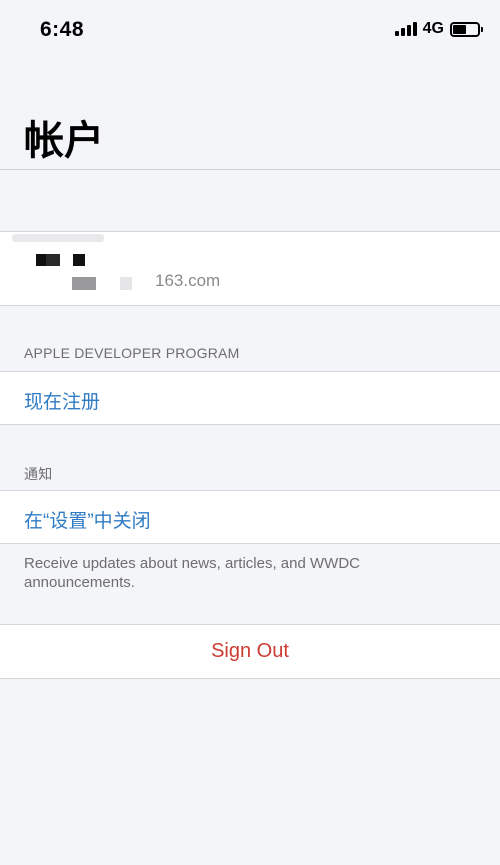 Image resolution: width=500 pixels, height=865 pixels. I want to click on divider, so click(250, 169).